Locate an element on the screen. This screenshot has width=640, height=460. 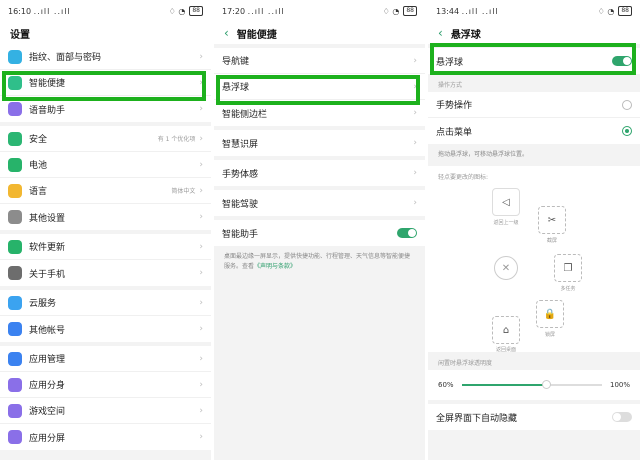
status-bar: 16:10 ..ıll ..ıll ♢ ◔ 88 is located at coordinates (105, 11).